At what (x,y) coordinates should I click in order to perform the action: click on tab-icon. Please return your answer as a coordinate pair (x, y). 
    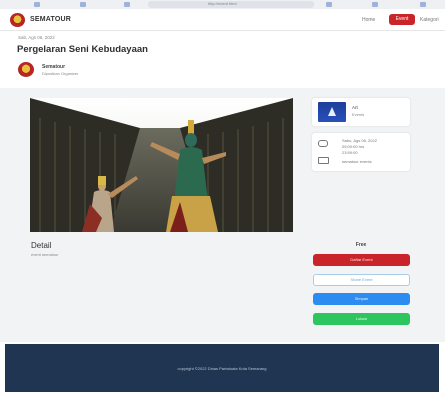
    Looking at the image, I should click on (127, 4).